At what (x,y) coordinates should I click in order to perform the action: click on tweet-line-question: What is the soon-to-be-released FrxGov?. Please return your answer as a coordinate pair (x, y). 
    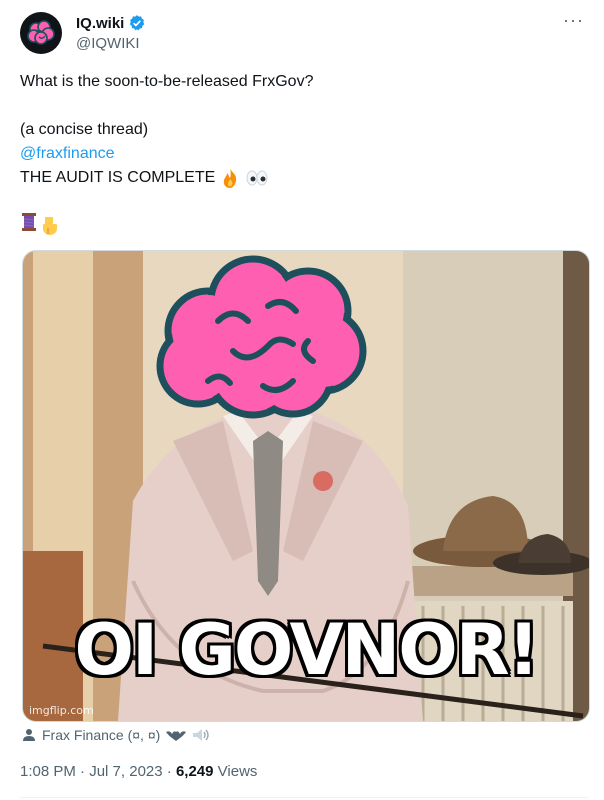
    Looking at the image, I should click on (167, 81).